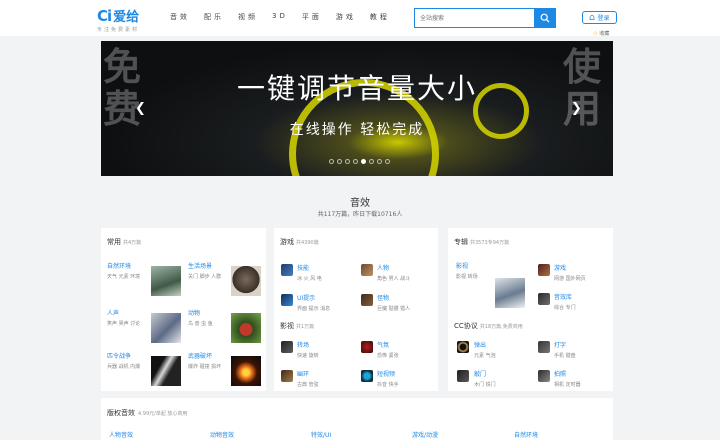 This screenshot has height=440, width=720. What do you see at coordinates (361, 434) in the screenshot?
I see `category-link: 特效/UI` at bounding box center [361, 434].